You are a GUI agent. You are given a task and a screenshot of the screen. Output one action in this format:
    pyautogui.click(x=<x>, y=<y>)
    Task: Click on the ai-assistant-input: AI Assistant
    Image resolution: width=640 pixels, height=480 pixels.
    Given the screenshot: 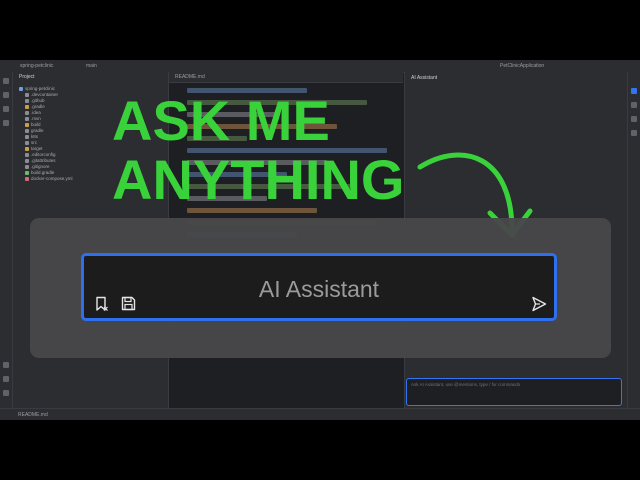 What is the action you would take?
    pyautogui.click(x=319, y=287)
    